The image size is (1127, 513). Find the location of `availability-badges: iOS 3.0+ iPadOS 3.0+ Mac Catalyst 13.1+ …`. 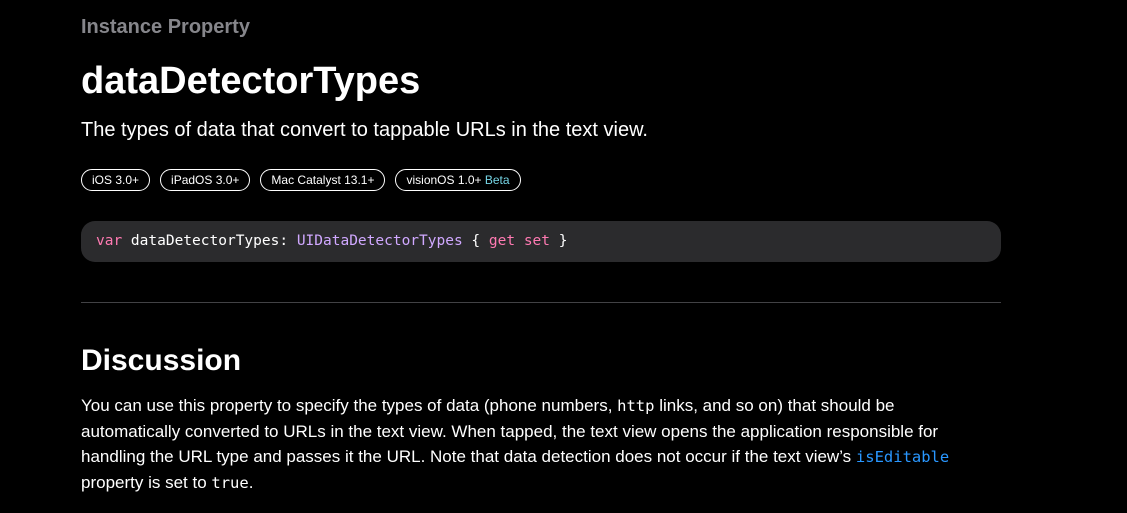

availability-badges: iOS 3.0+ iPadOS 3.0+ Mac Catalyst 13.1+ … is located at coordinates (301, 180).